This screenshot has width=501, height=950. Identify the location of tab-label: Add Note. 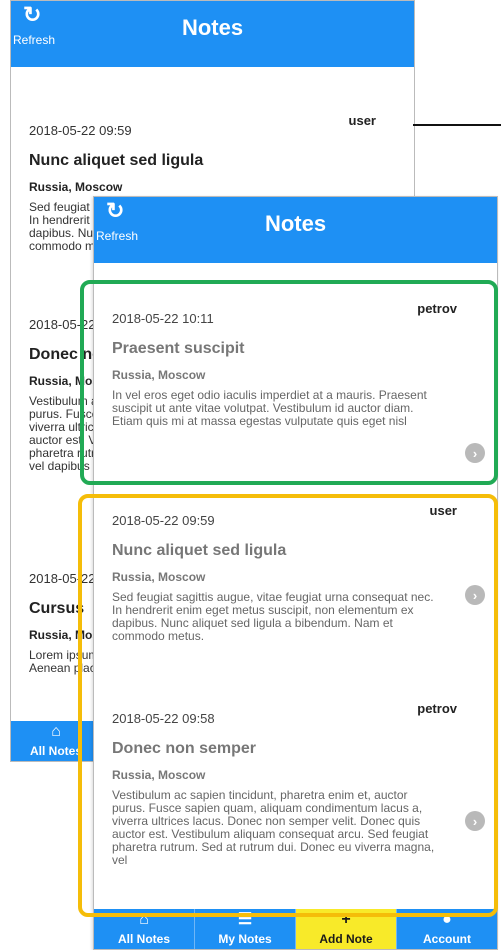
(346, 939).